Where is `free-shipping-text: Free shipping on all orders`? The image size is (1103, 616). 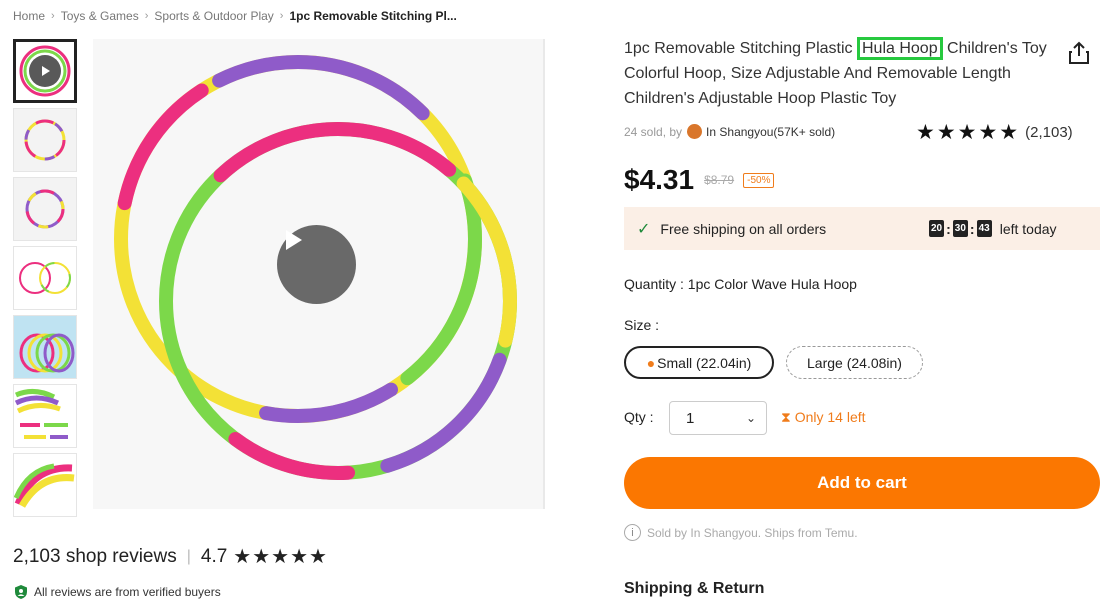 free-shipping-text: Free shipping on all orders is located at coordinates (743, 228).